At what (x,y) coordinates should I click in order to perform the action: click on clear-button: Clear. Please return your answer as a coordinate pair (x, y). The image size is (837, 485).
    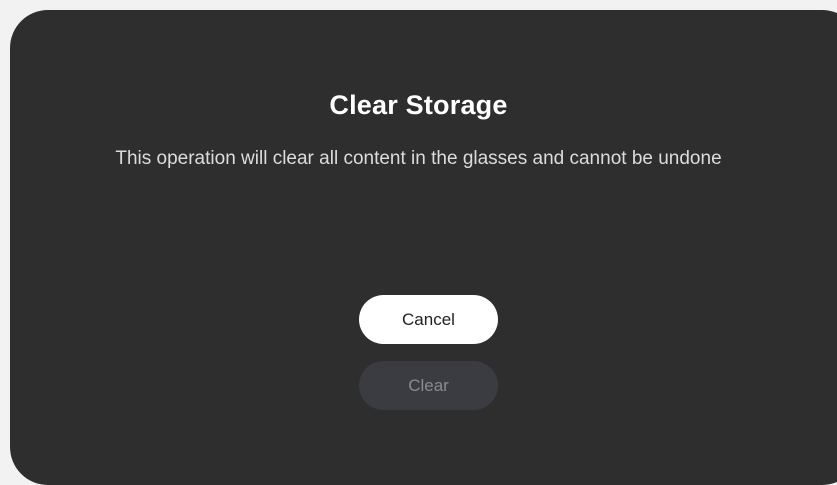
    Looking at the image, I should click on (428, 385).